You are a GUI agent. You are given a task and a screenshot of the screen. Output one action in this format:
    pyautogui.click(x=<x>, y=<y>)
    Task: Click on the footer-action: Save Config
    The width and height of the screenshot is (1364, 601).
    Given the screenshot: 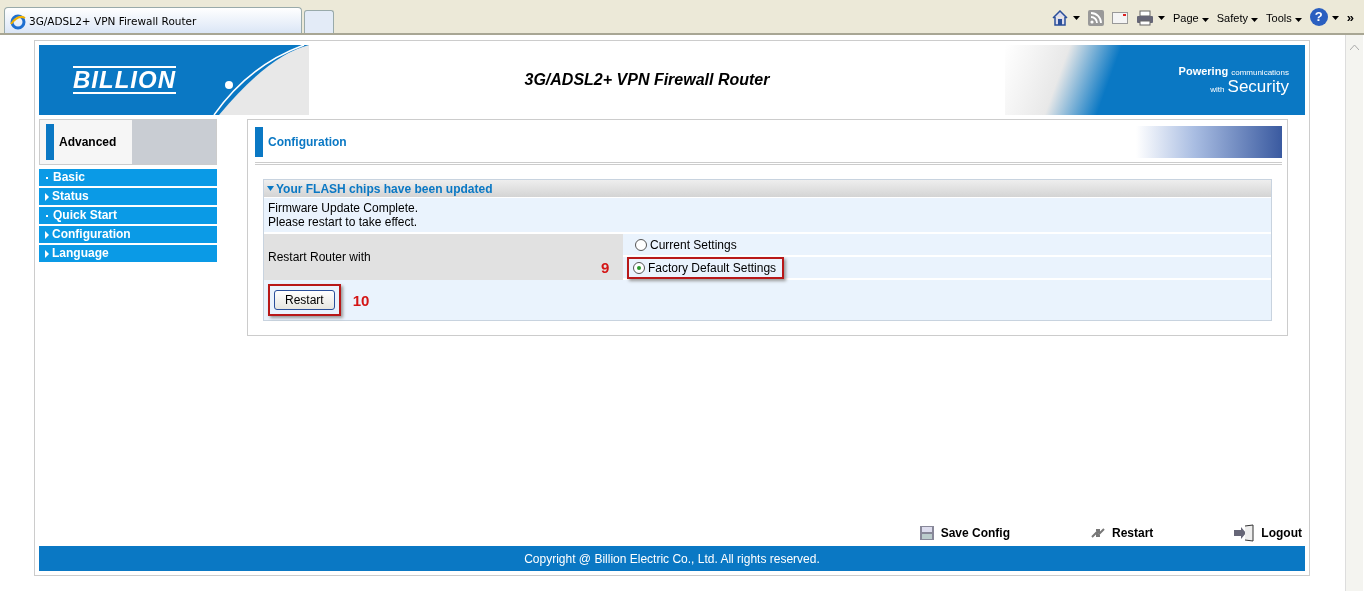 What is the action you would take?
    pyautogui.click(x=964, y=533)
    